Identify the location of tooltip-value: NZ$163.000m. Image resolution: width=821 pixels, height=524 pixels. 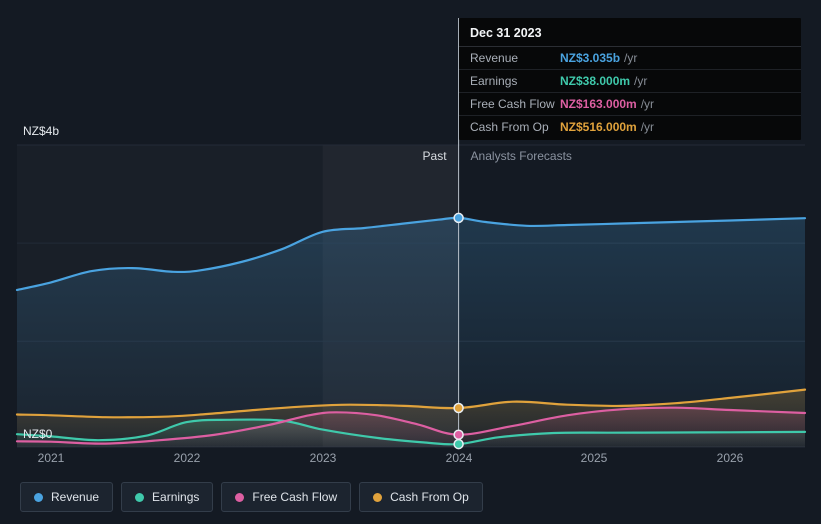
(598, 104).